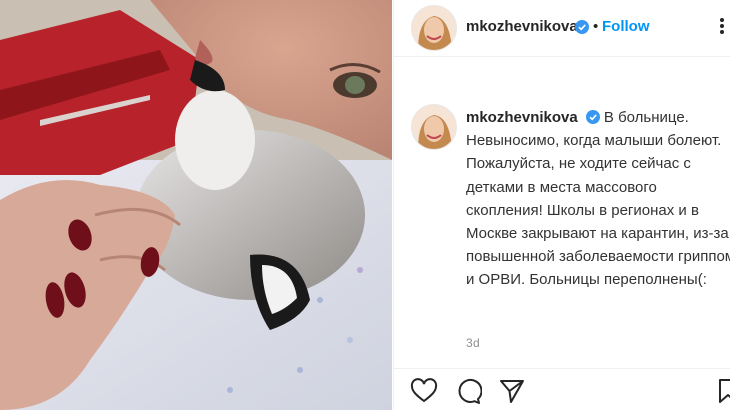  I want to click on post-actions-bar, so click(562, 389).